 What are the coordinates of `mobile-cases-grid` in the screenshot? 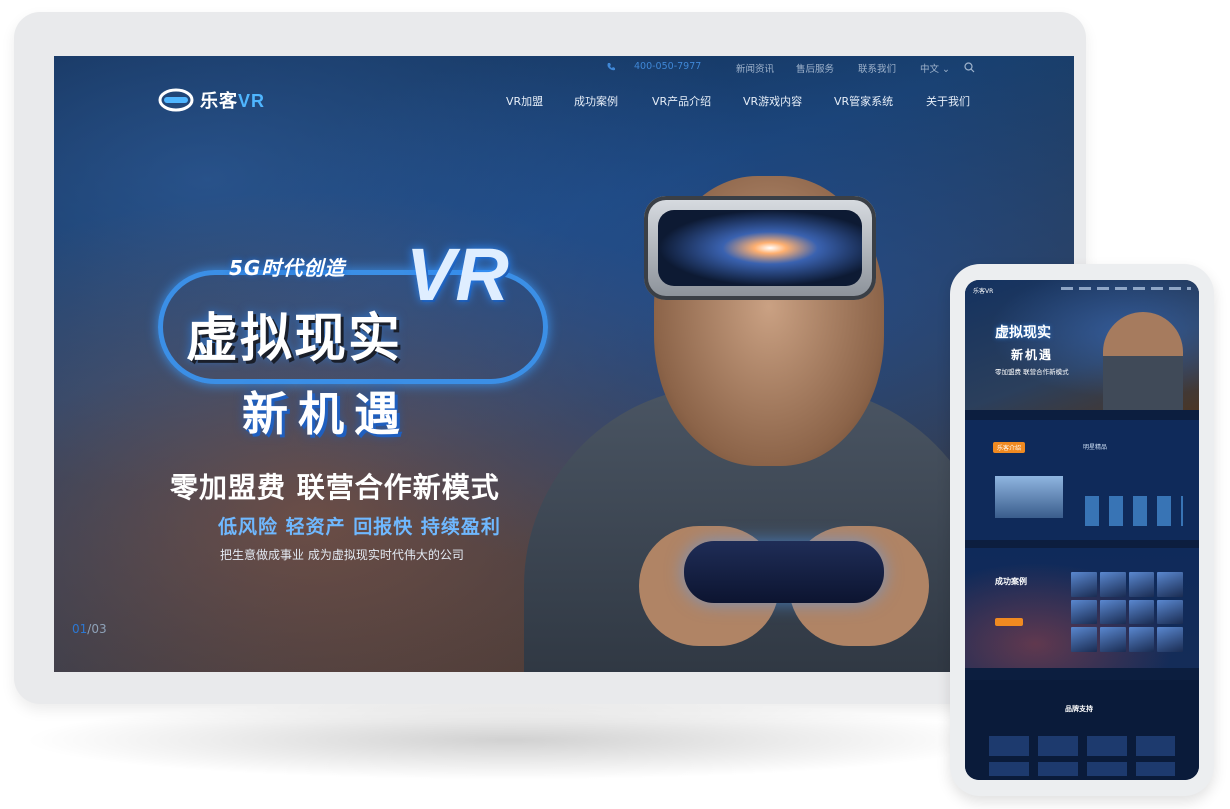 It's located at (1127, 612).